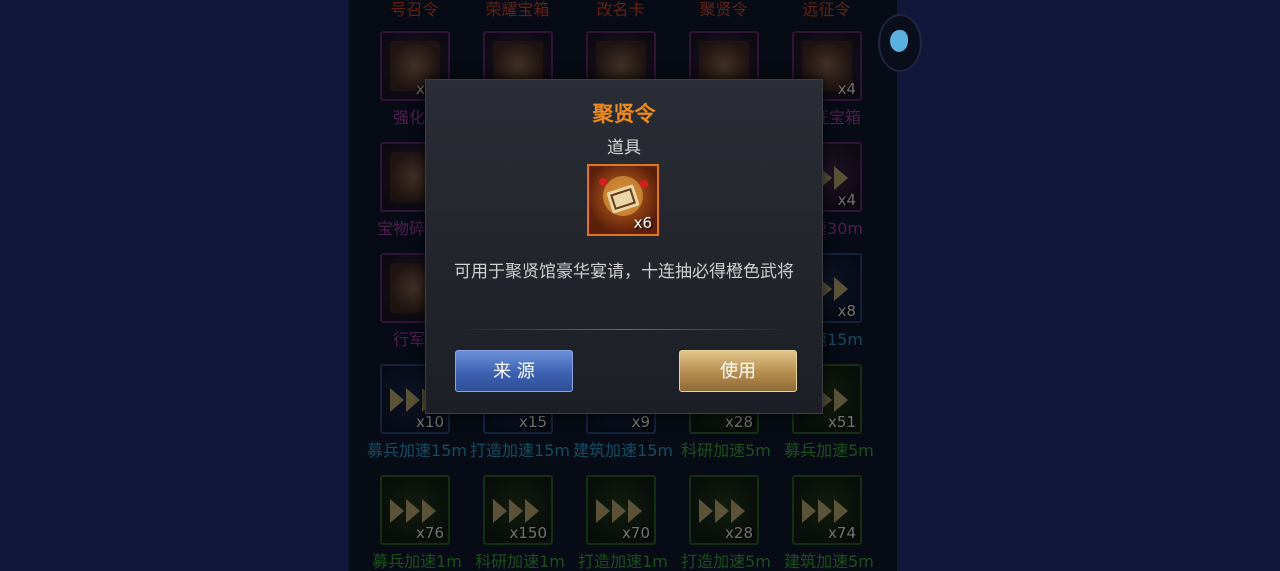 The image size is (1280, 571). I want to click on item-description: 可用于聚贤馆豪华宴请，十连抽必得橙色武将, so click(624, 272).